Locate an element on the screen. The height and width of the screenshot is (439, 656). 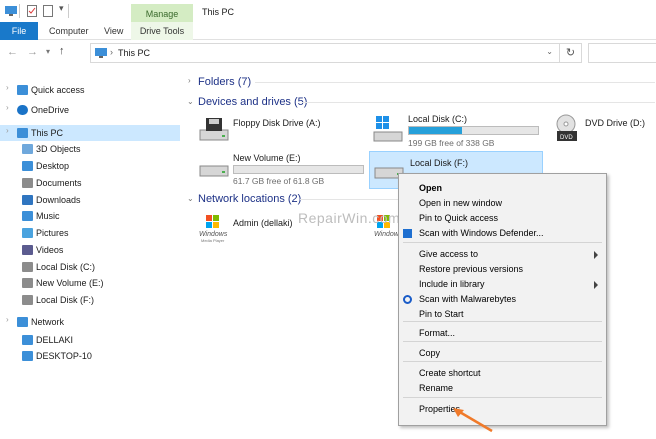
tab-view: View is located at coordinates (113, 31).